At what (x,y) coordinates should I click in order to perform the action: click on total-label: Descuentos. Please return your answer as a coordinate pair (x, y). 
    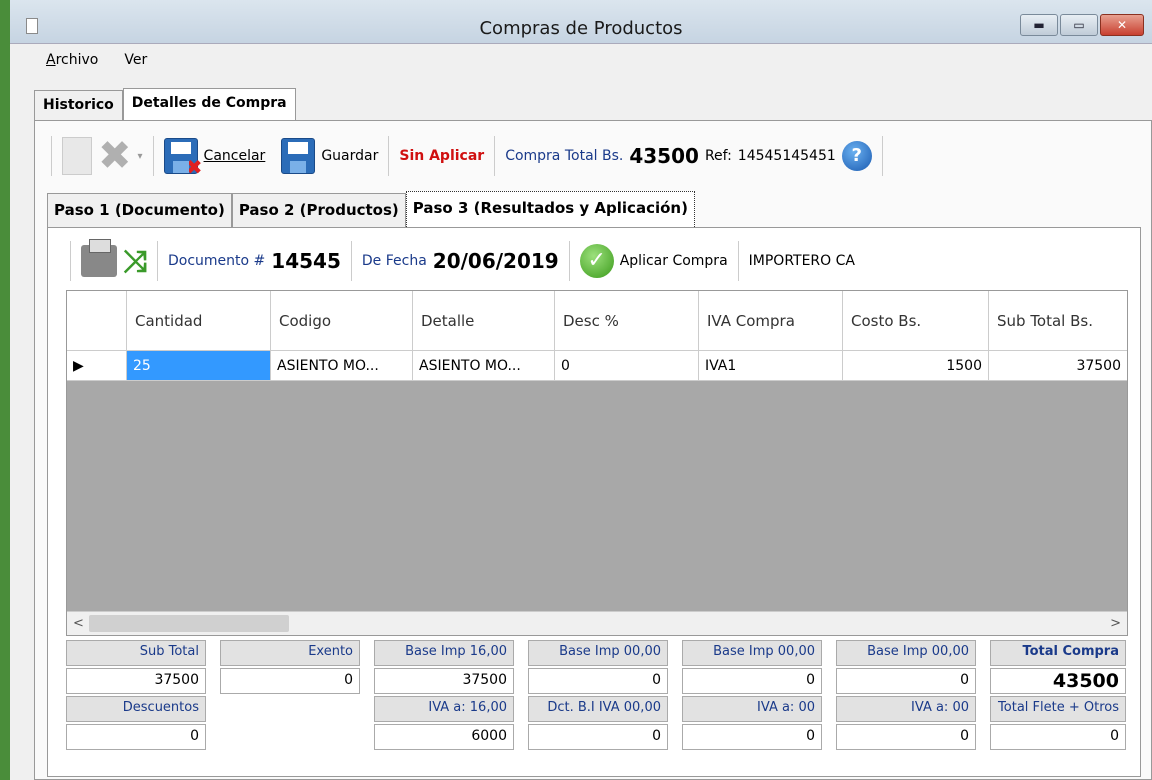
    Looking at the image, I should click on (136, 709).